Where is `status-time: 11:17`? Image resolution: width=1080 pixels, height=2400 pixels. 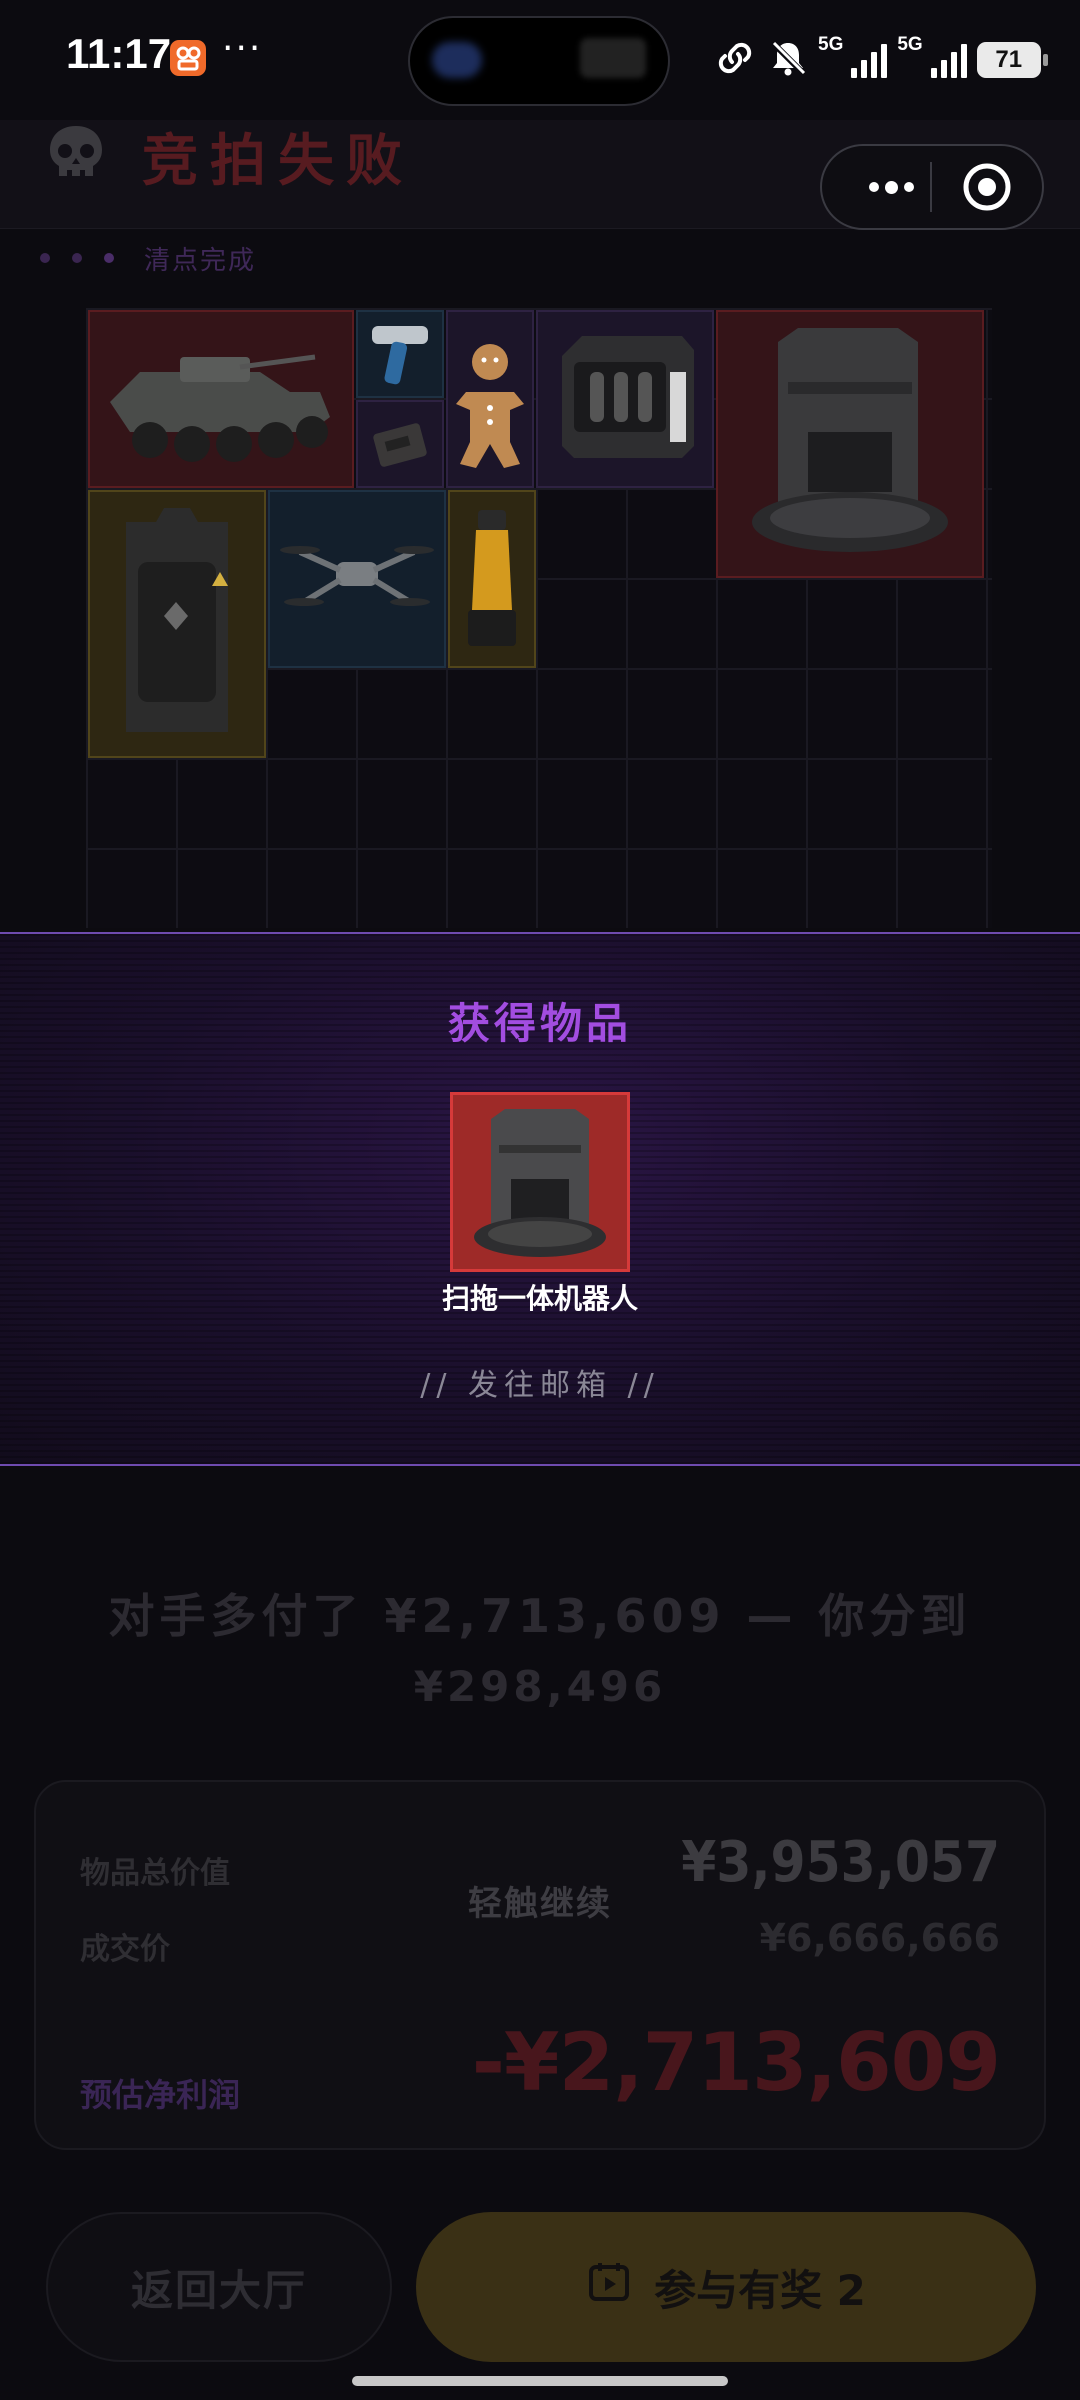 status-time: 11:17 is located at coordinates (119, 53).